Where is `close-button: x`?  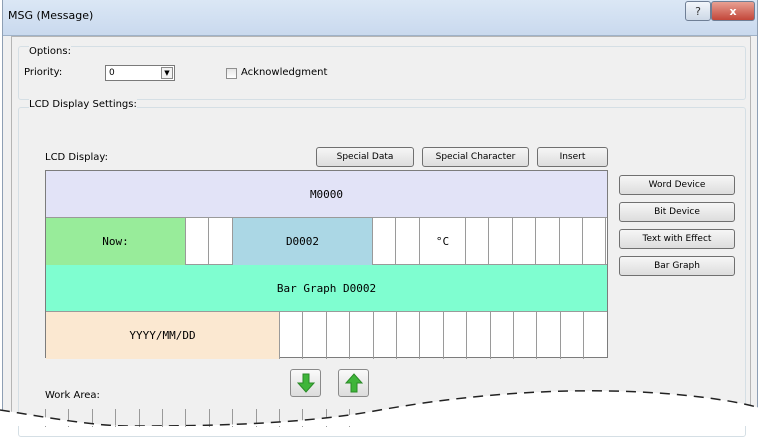
close-button: x is located at coordinates (733, 11).